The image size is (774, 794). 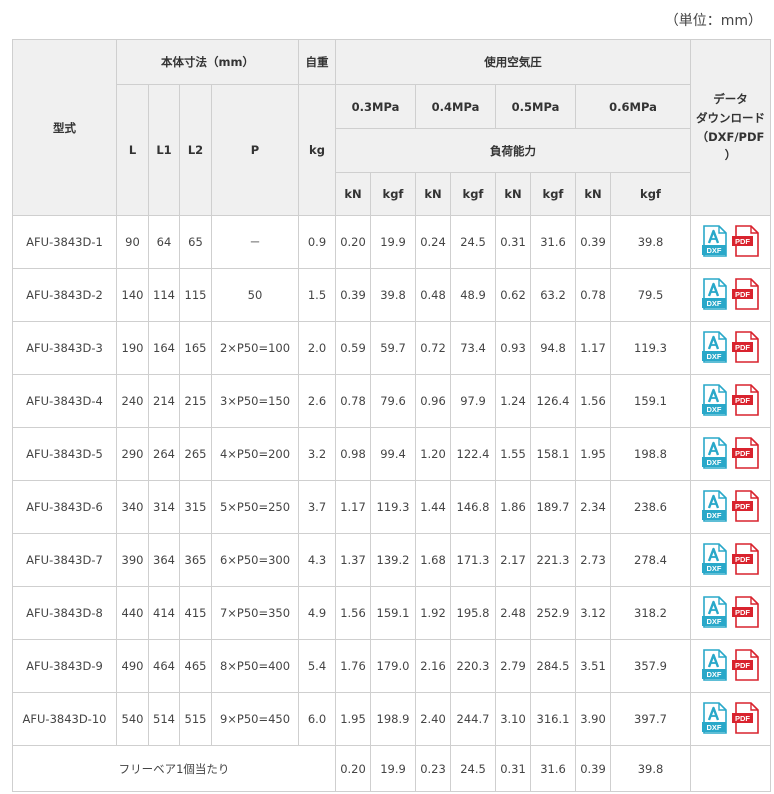 What do you see at coordinates (553, 768) in the screenshot?
I see `footer-kgf-cell: 31.6` at bounding box center [553, 768].